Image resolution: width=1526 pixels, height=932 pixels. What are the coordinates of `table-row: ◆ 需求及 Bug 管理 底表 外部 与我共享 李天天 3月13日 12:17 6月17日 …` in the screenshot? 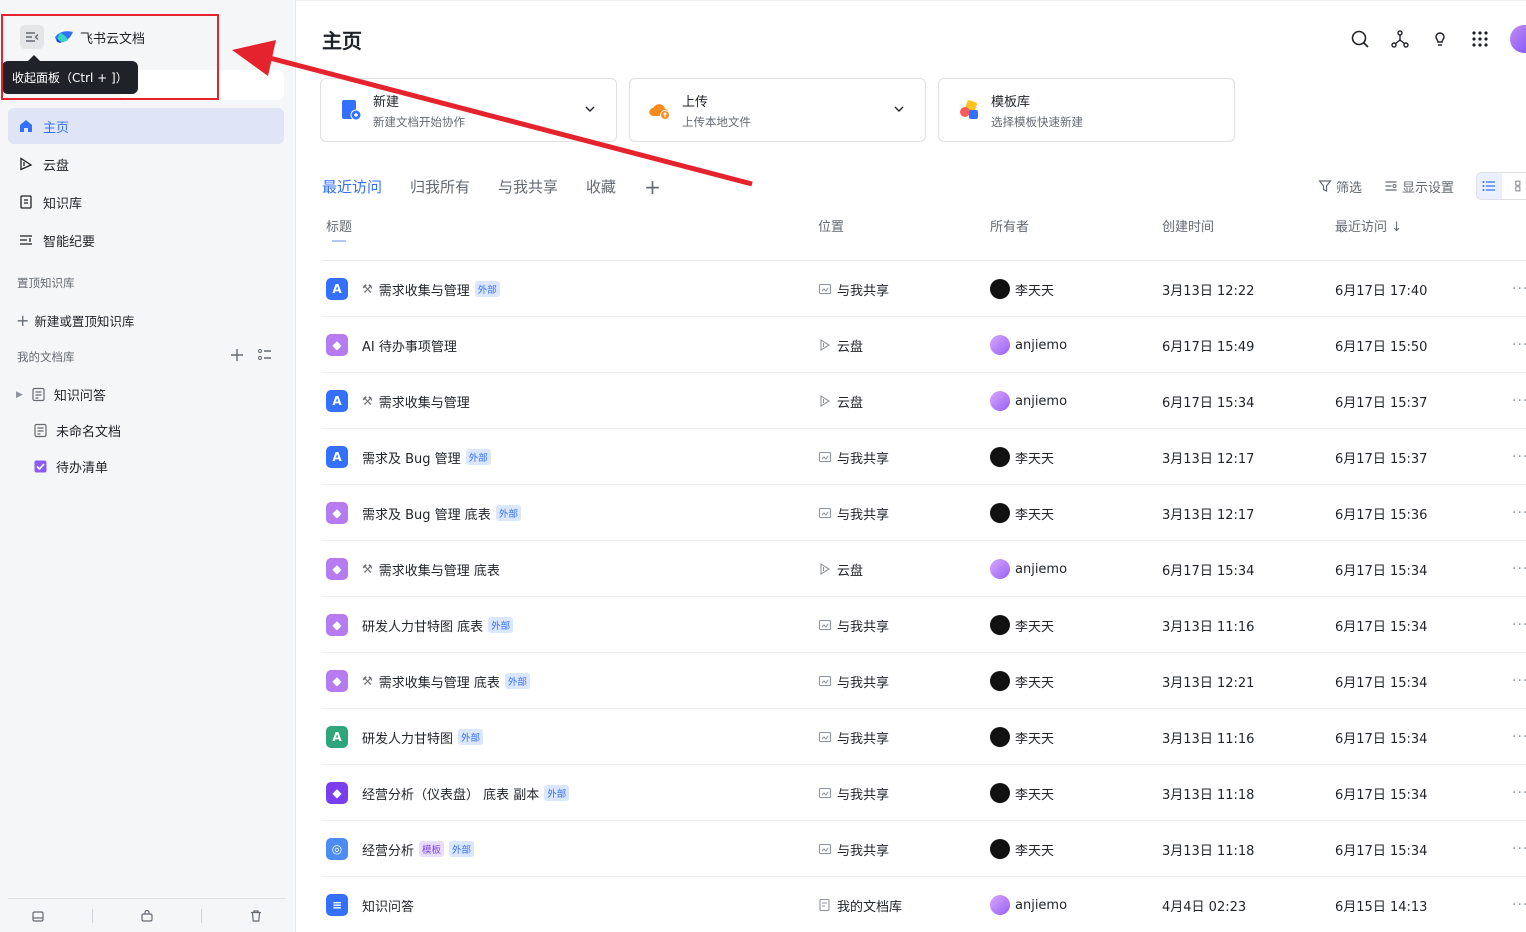 It's located at (924, 513).